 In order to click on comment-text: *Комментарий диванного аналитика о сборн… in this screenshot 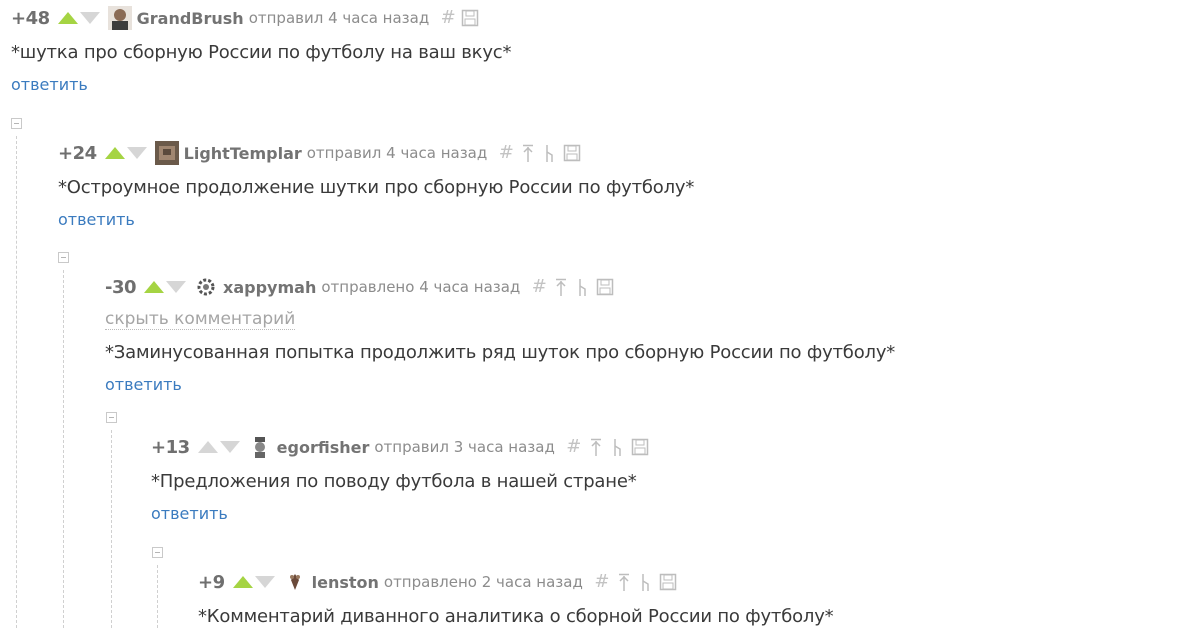, I will do `click(516, 616)`.